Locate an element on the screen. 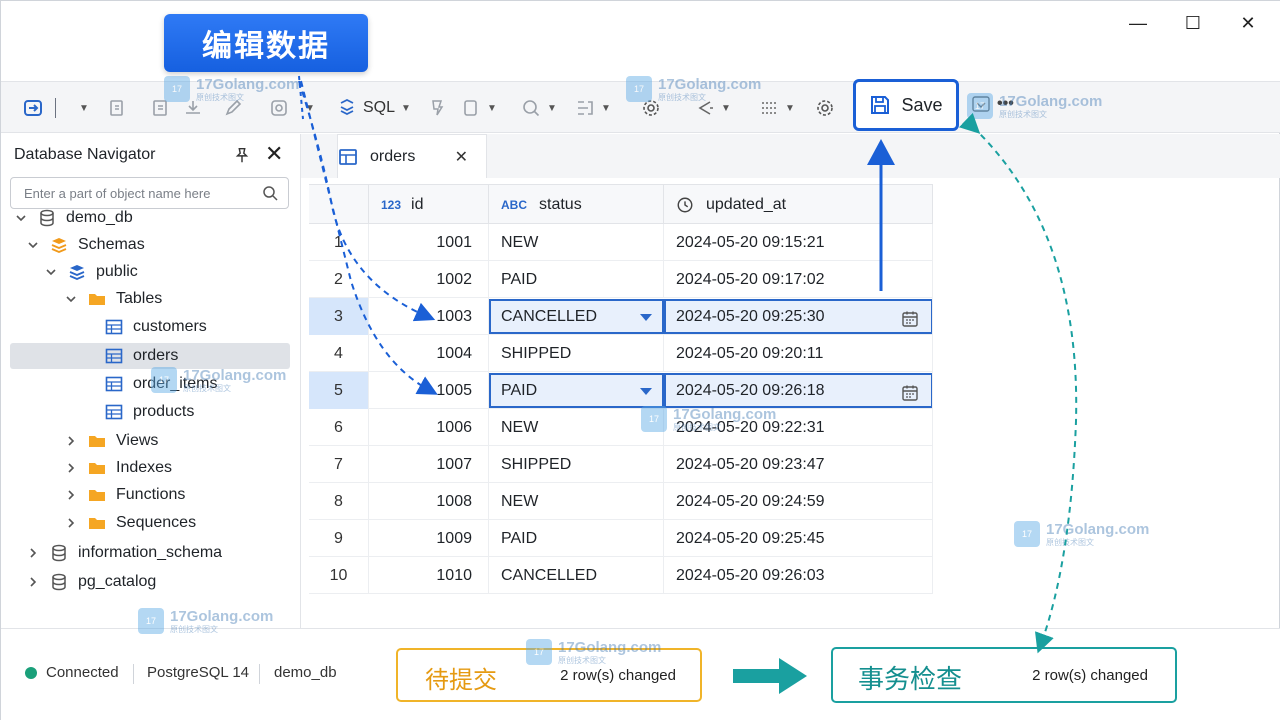 This screenshot has width=1280, height=720. table-row: 2 1002 PAID 2024-05-20 09:17:02 is located at coordinates (621, 279).